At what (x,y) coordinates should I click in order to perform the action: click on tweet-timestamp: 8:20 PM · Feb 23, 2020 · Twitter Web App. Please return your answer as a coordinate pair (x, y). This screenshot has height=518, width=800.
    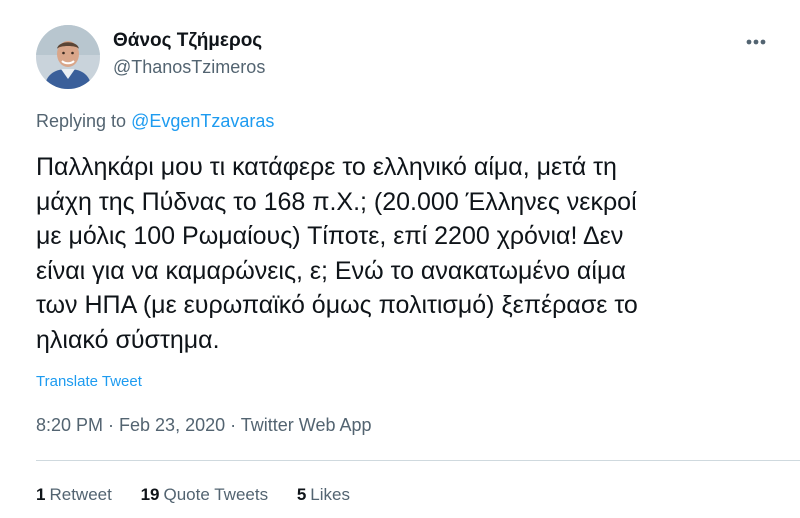
    Looking at the image, I should click on (204, 425).